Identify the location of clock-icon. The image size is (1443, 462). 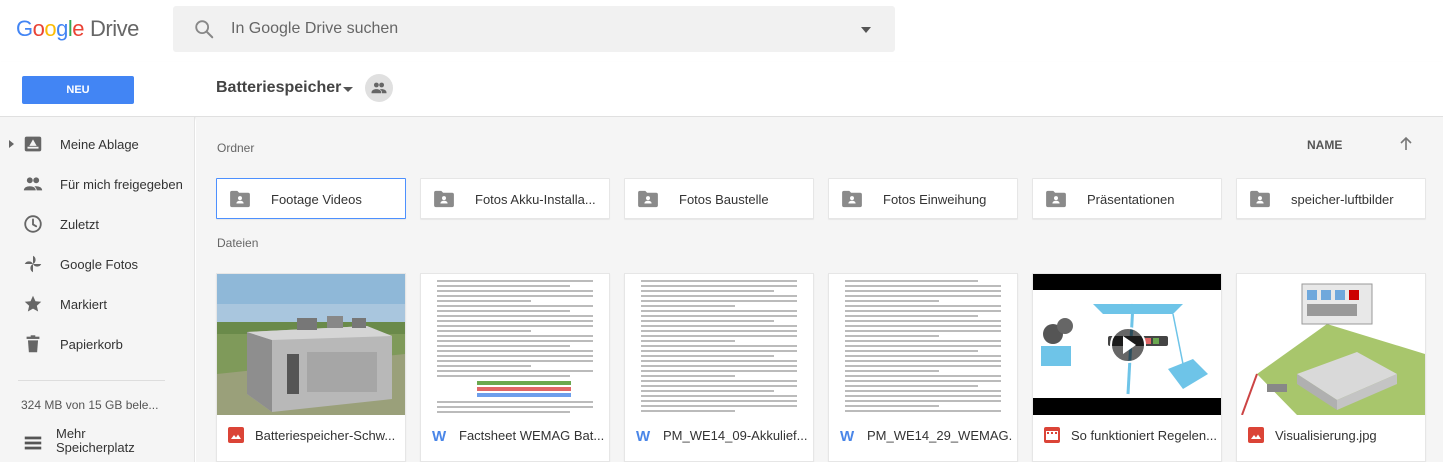
(33, 224).